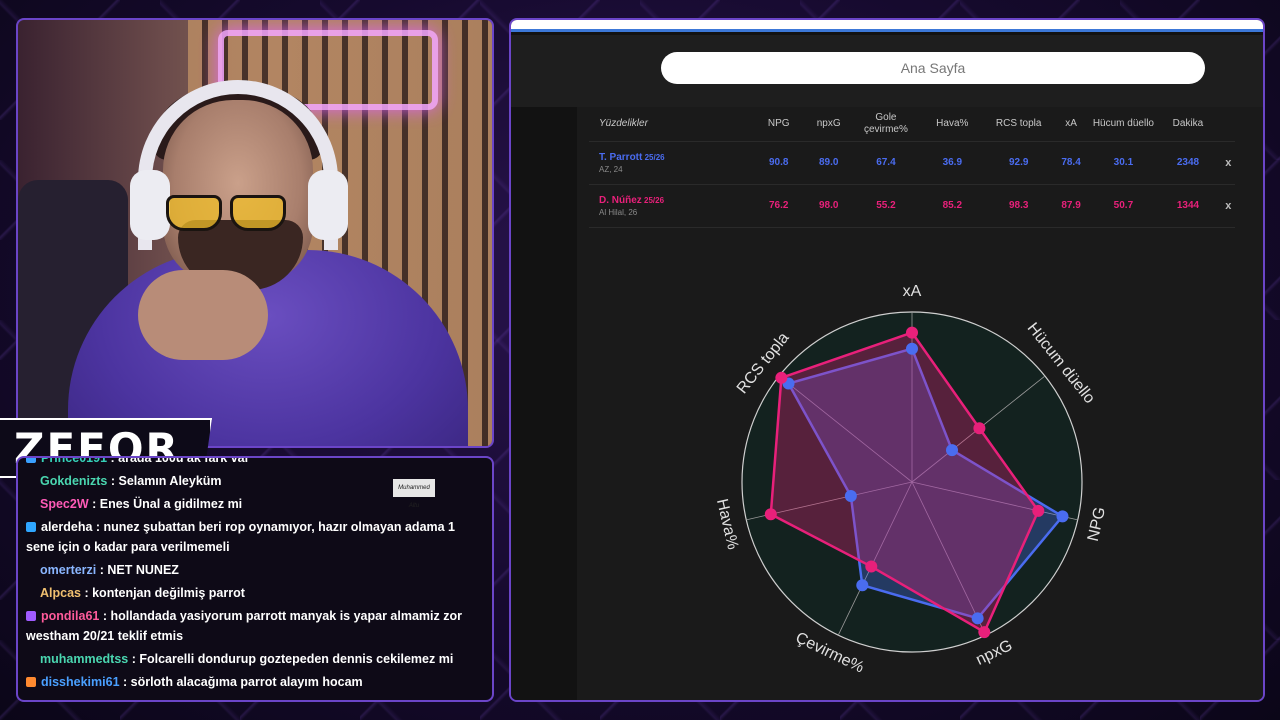 Image resolution: width=1280 pixels, height=720 pixels. What do you see at coordinates (164, 480) in the screenshot?
I see `chat-text: : Selamın Aleyküm` at bounding box center [164, 480].